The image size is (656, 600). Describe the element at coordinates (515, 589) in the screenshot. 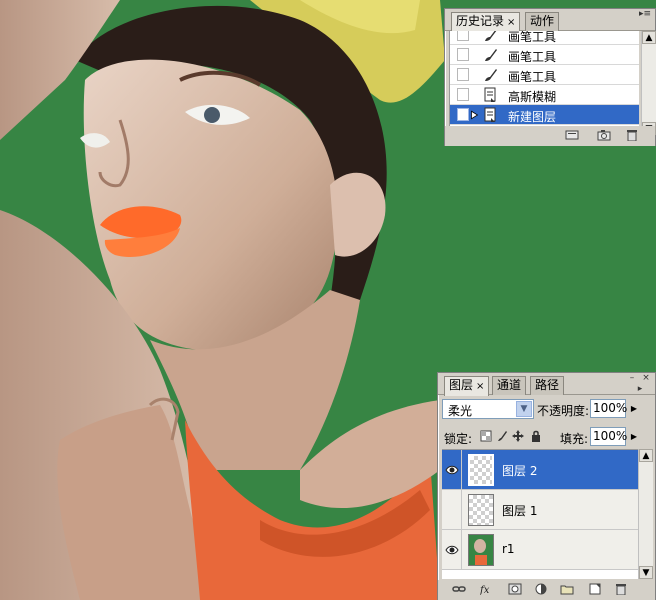

I see `mask-icon` at that location.